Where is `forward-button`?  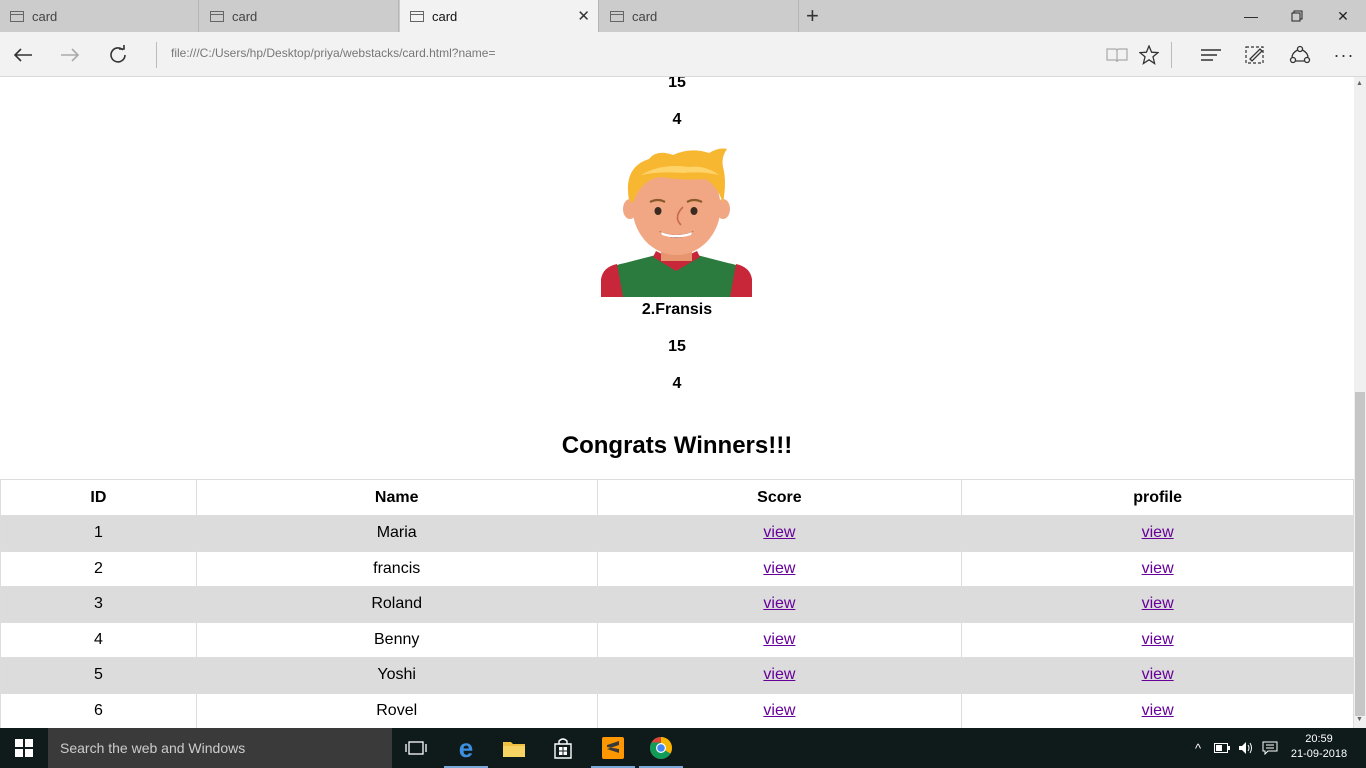
forward-button is located at coordinates (70, 55).